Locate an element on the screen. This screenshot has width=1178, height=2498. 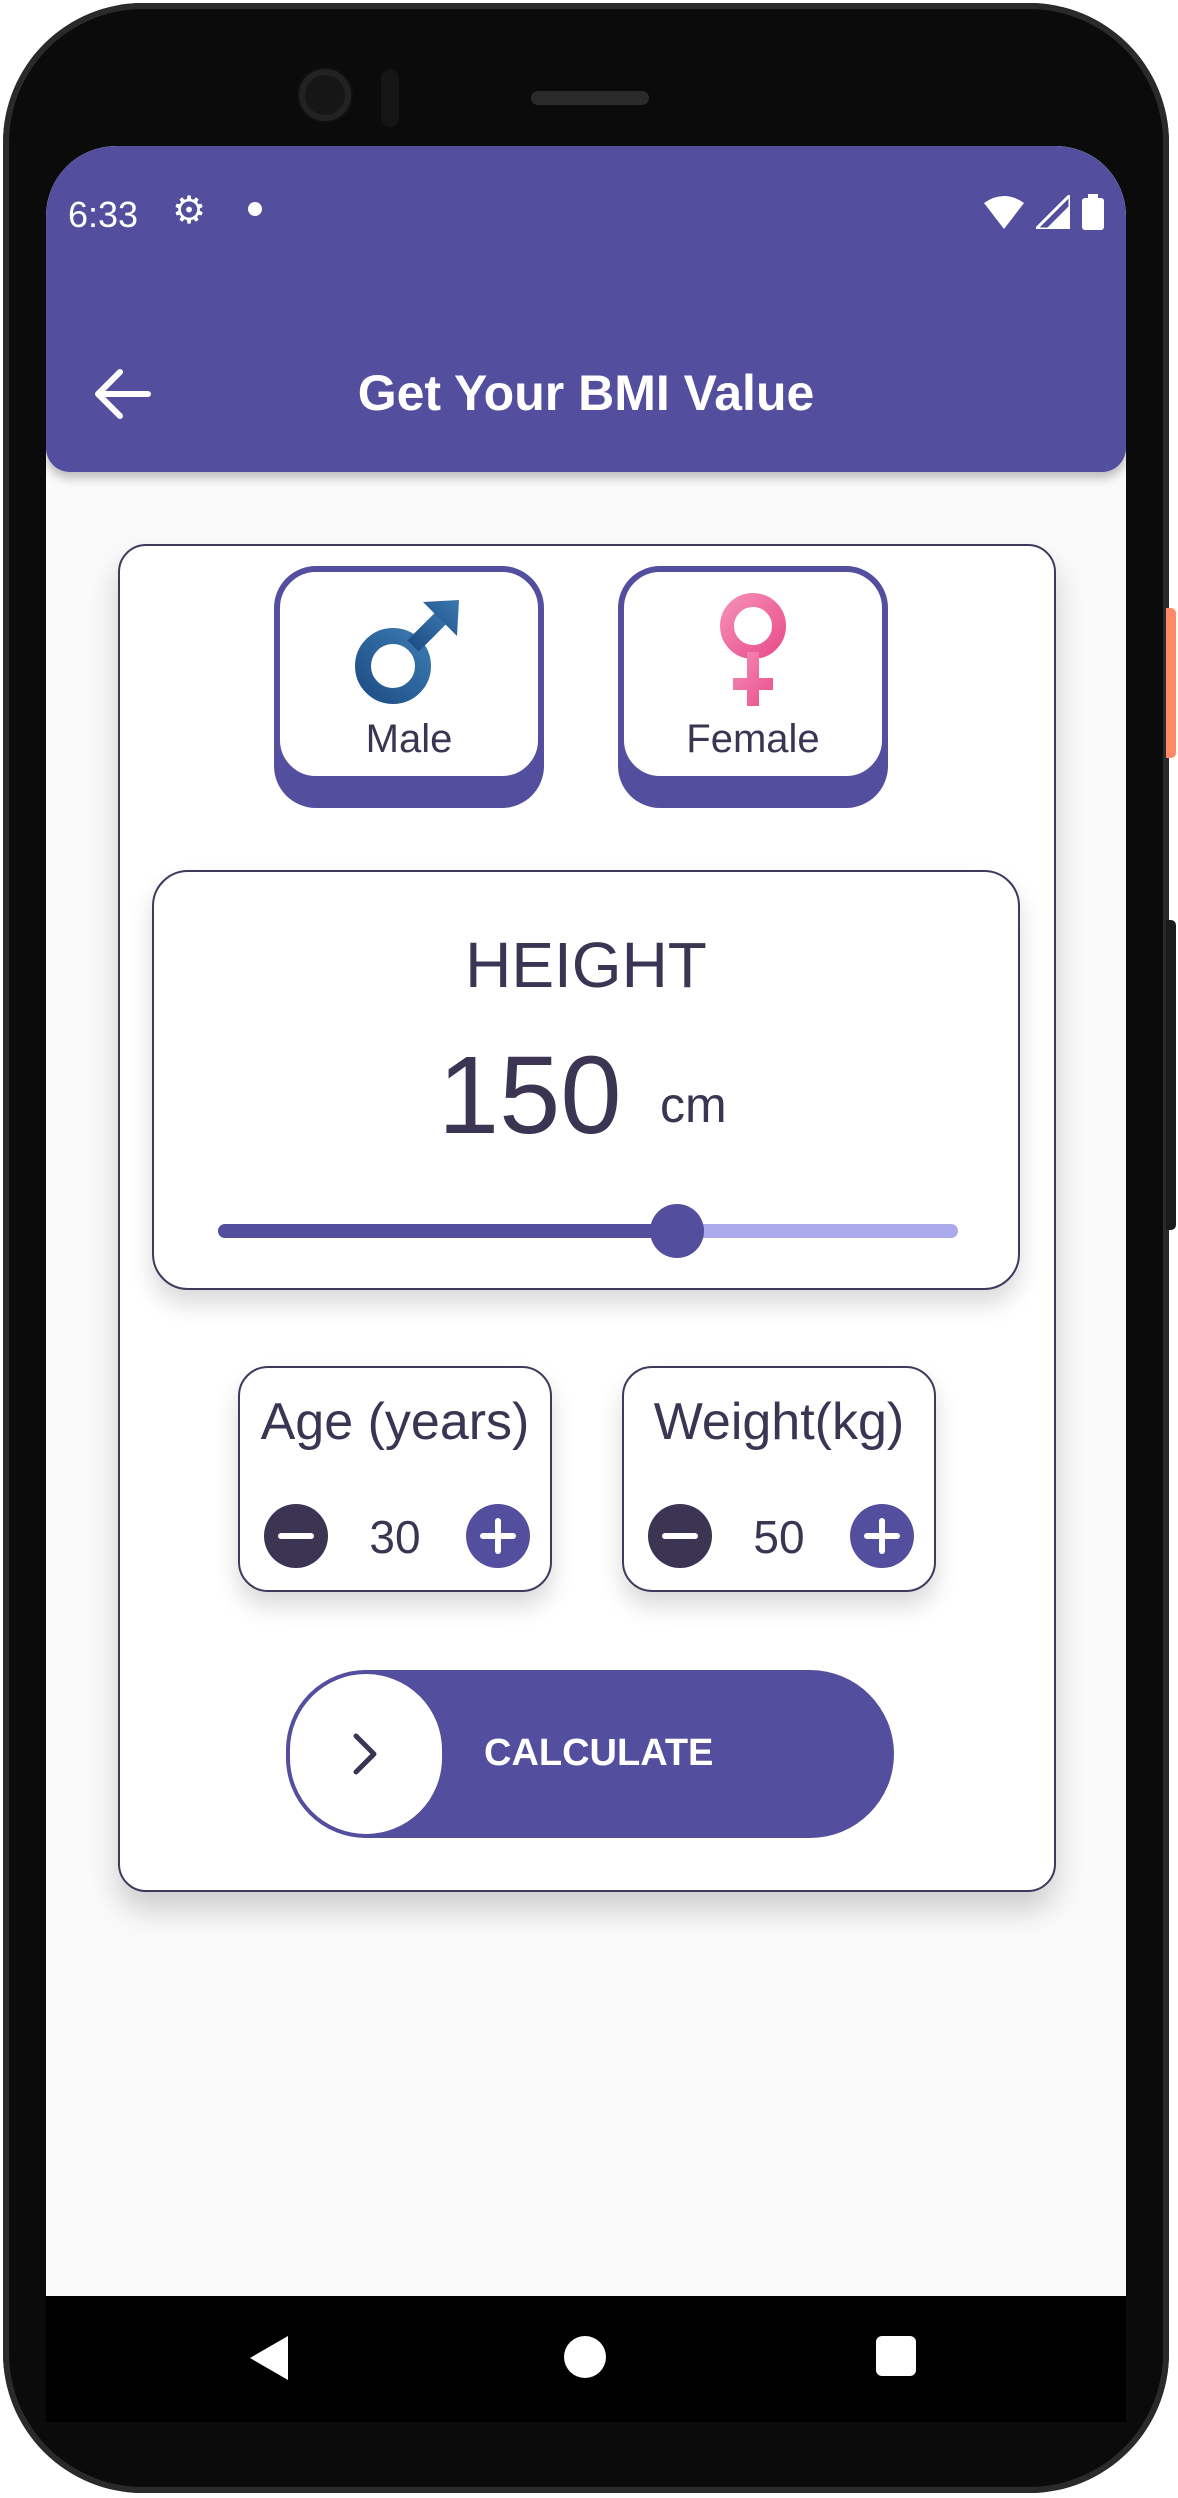
age-increment-button is located at coordinates (498, 1536).